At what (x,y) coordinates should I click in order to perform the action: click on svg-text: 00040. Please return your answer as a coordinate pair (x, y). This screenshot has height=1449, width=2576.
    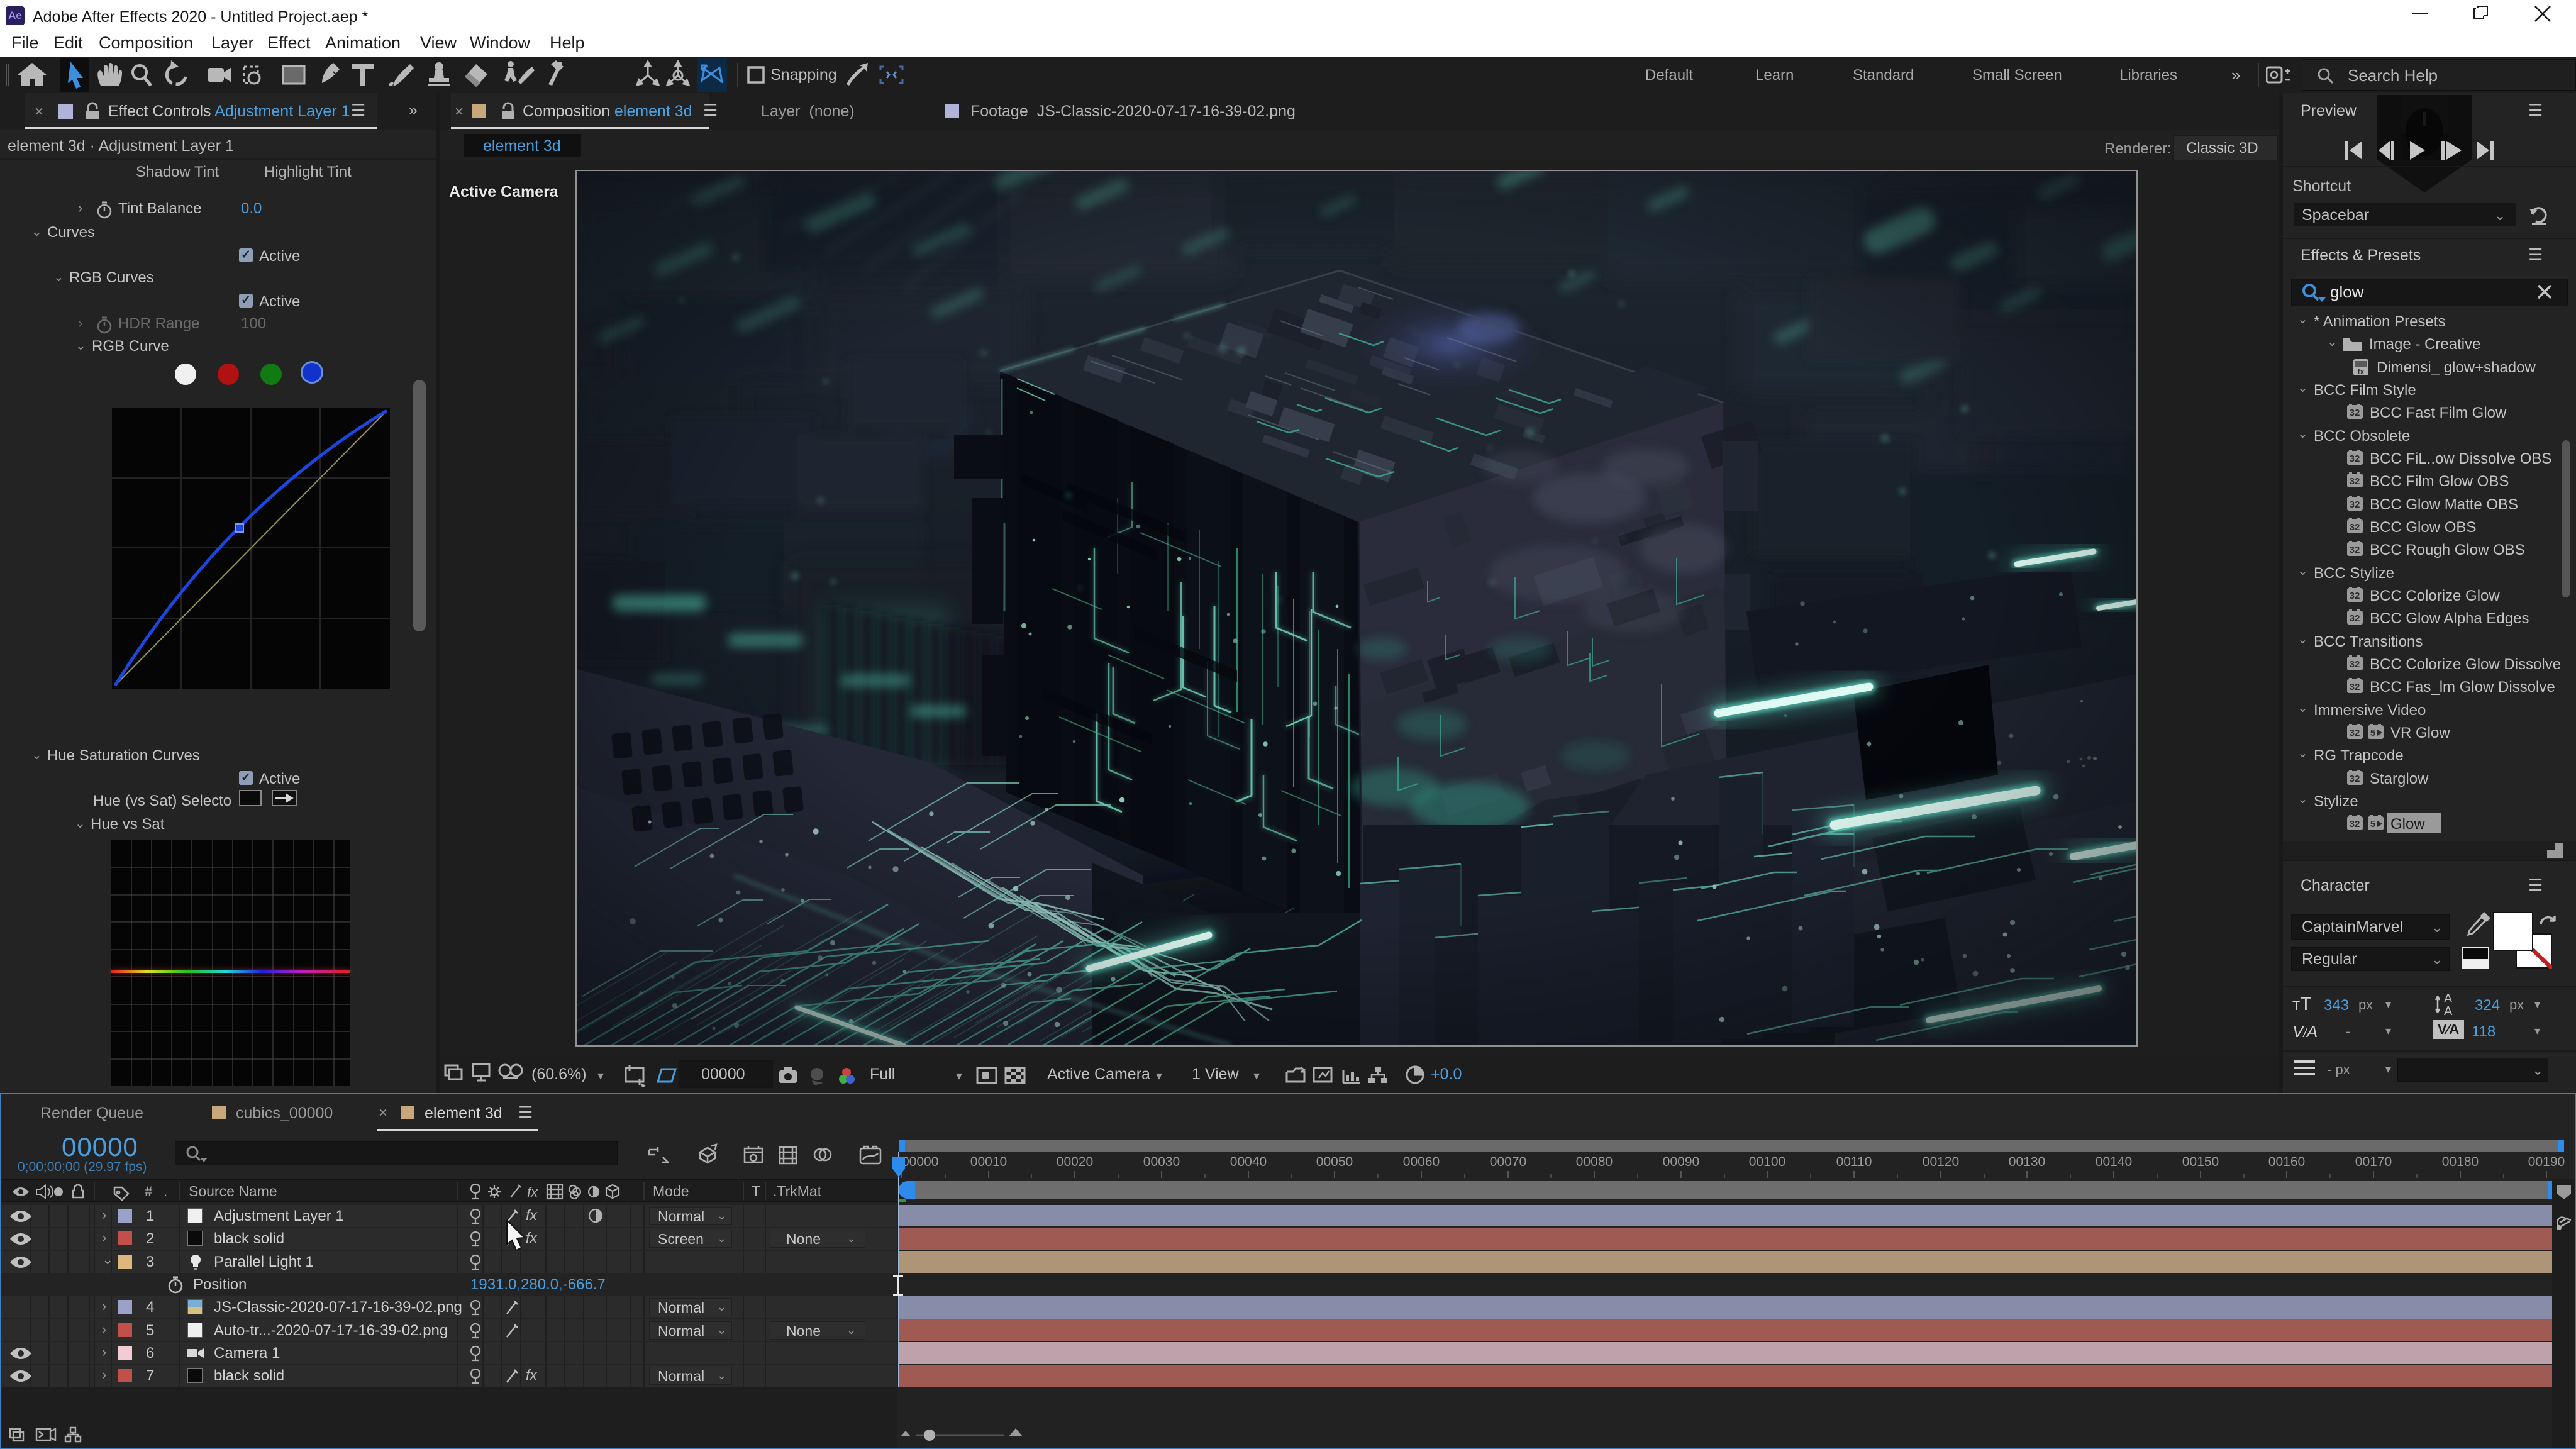
    Looking at the image, I should click on (1248, 1162).